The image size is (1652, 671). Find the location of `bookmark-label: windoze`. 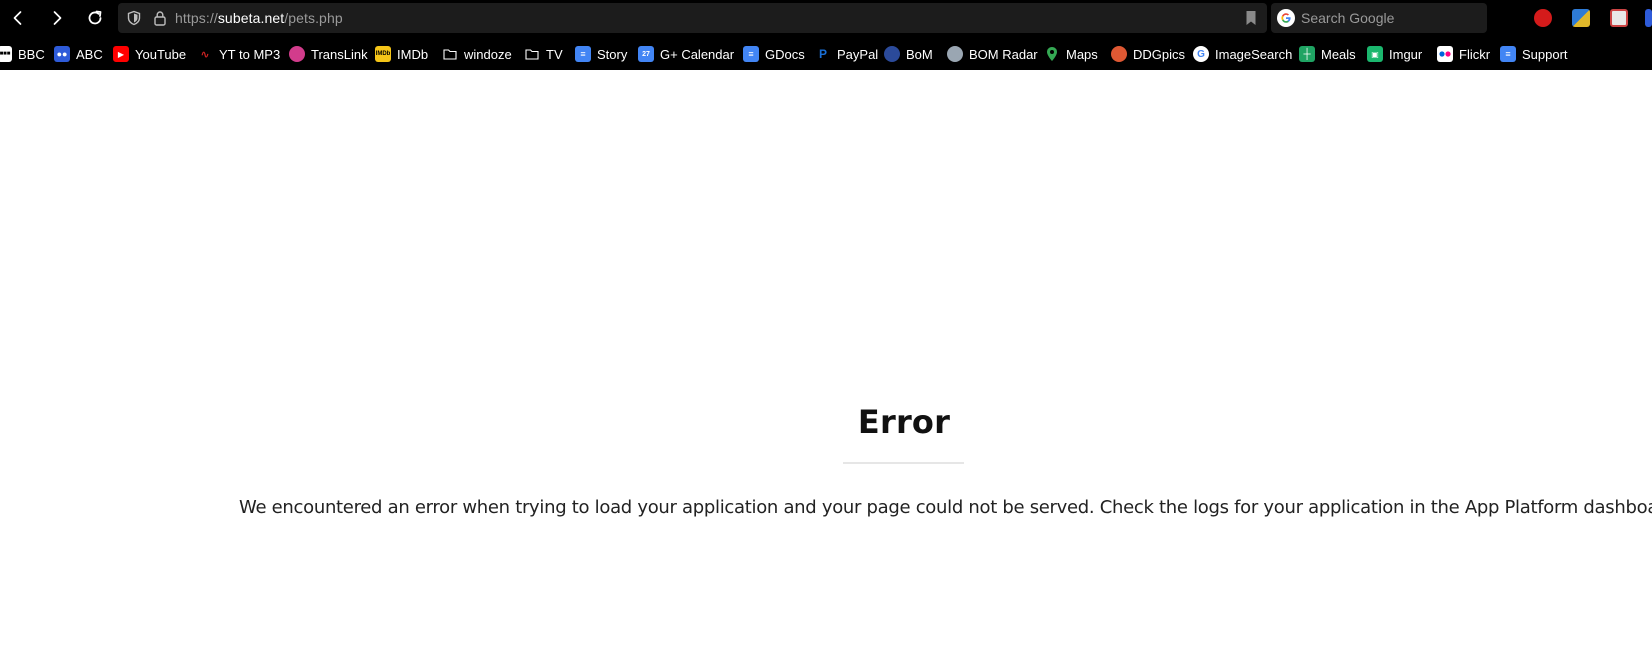

bookmark-label: windoze is located at coordinates (488, 54).